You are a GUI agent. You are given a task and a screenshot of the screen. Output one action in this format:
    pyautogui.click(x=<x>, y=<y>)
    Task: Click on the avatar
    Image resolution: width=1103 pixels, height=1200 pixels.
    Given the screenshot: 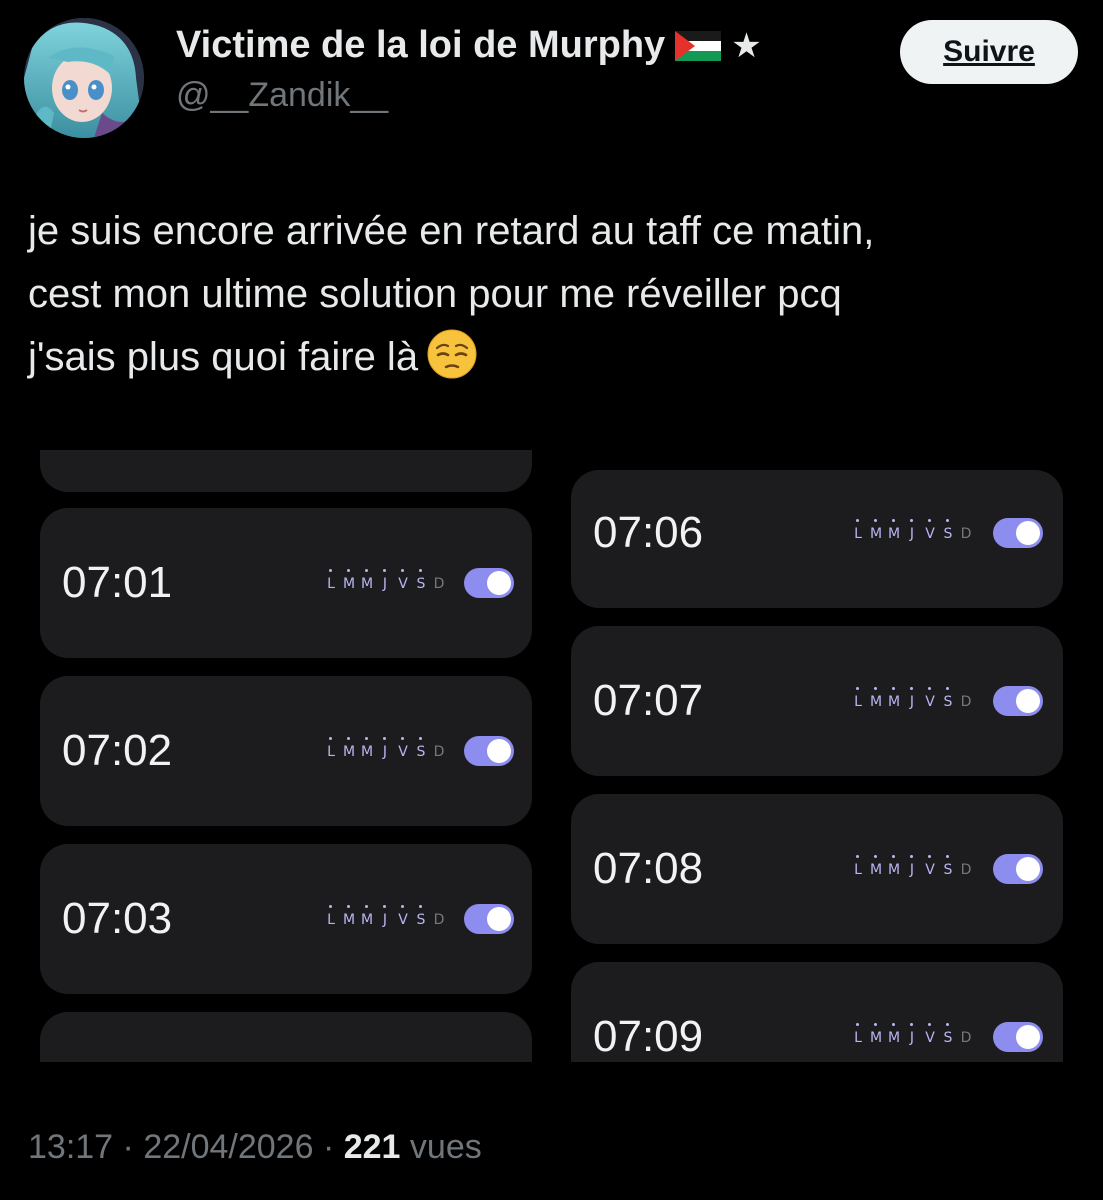 What is the action you would take?
    pyautogui.click(x=84, y=78)
    